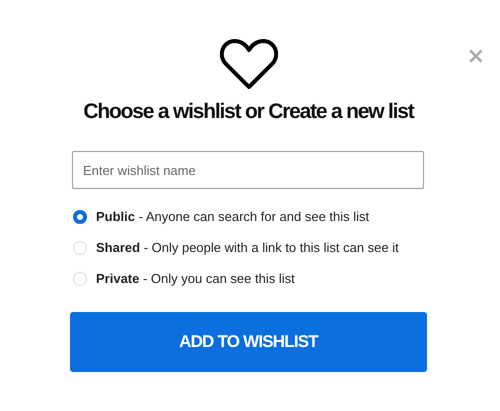 This screenshot has width=500, height=411. What do you see at coordinates (80, 217) in the screenshot?
I see `radio-button` at bounding box center [80, 217].